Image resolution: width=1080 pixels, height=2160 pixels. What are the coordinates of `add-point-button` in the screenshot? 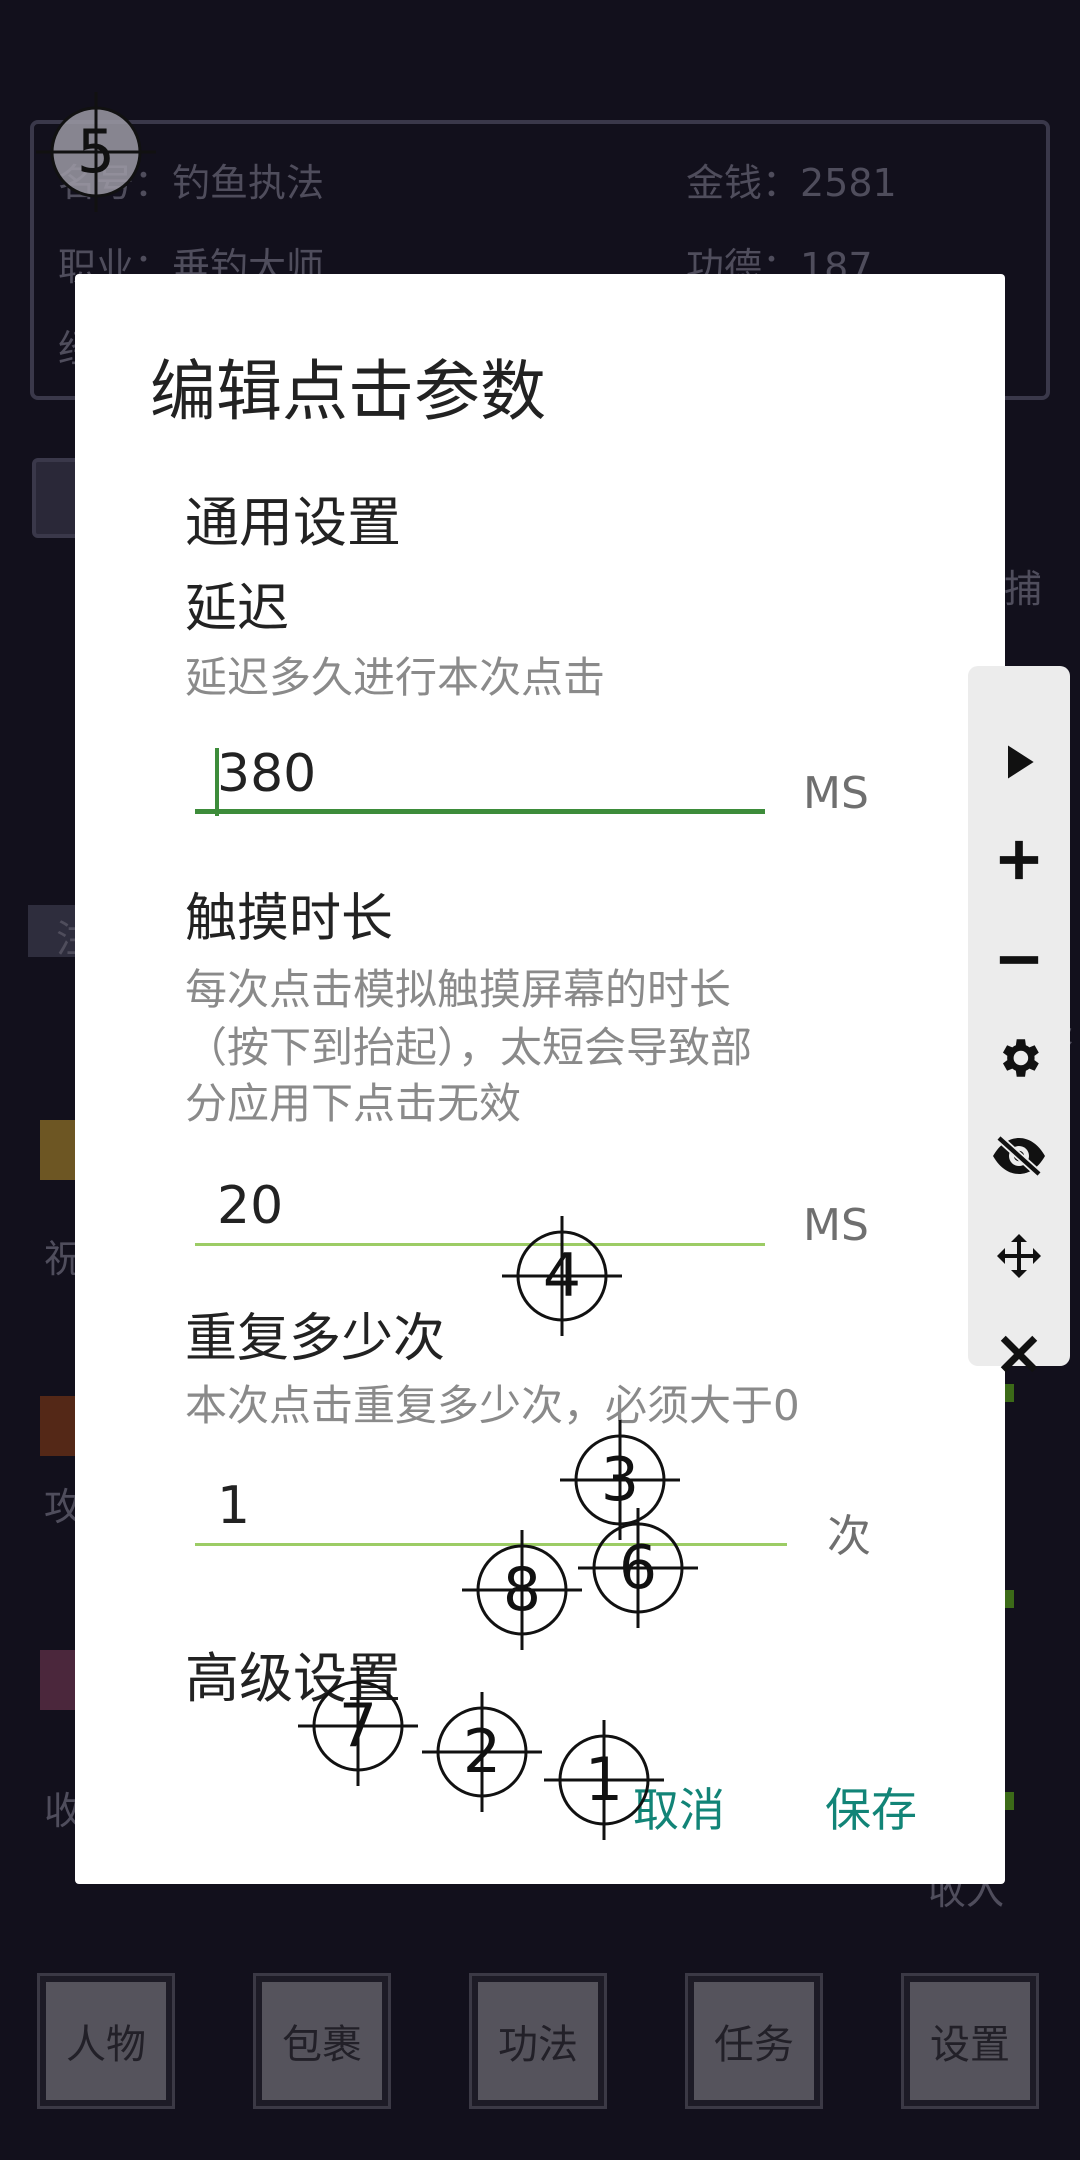 It's located at (1019, 860).